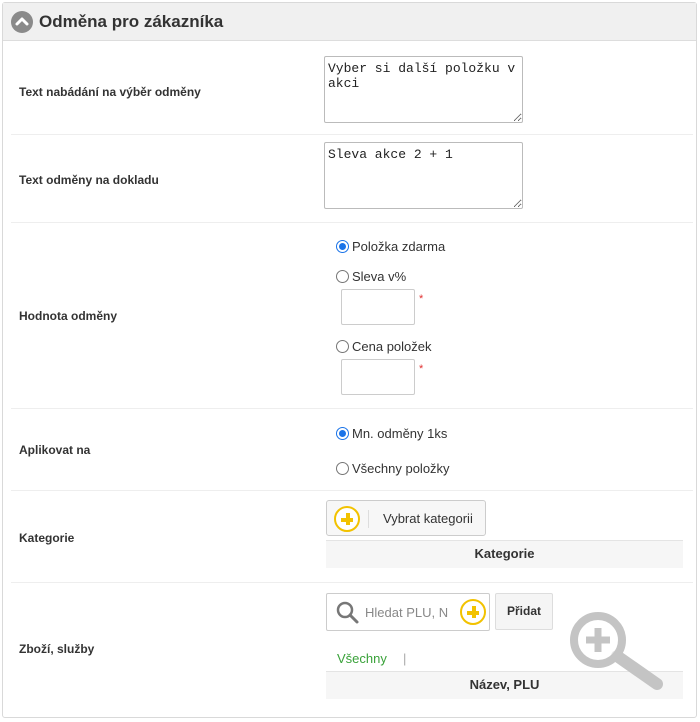 This screenshot has width=700, height=722. Describe the element at coordinates (57, 649) in the screenshot. I see `products-label: Zboží, služby` at that location.